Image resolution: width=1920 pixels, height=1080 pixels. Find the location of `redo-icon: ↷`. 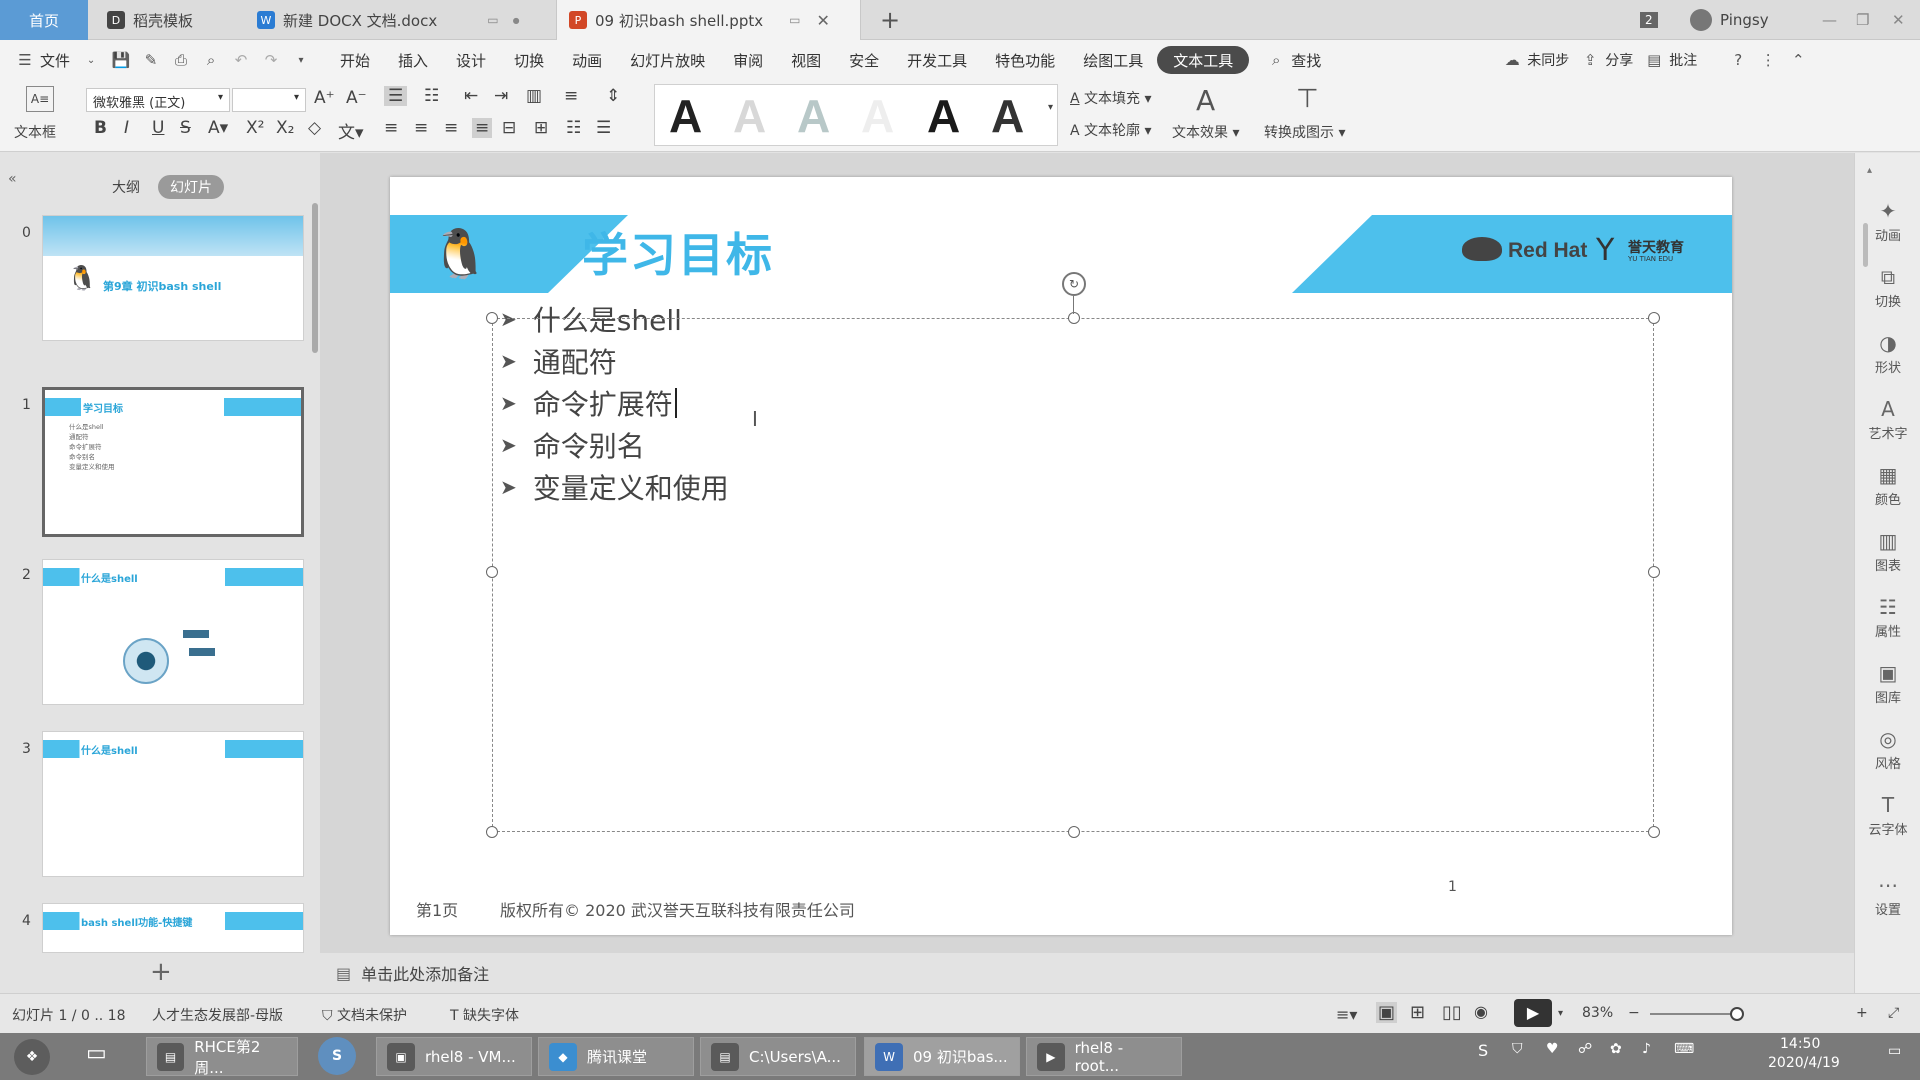

redo-icon: ↷ is located at coordinates (271, 60).